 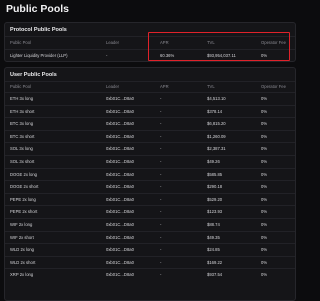 I want to click on pool-name: BTC 3x long, so click(x=22, y=124).